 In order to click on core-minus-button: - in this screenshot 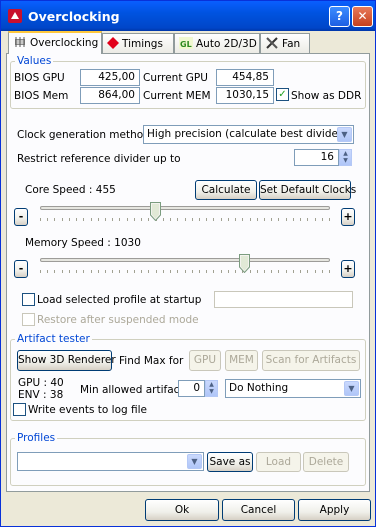, I will do `click(21, 217)`.